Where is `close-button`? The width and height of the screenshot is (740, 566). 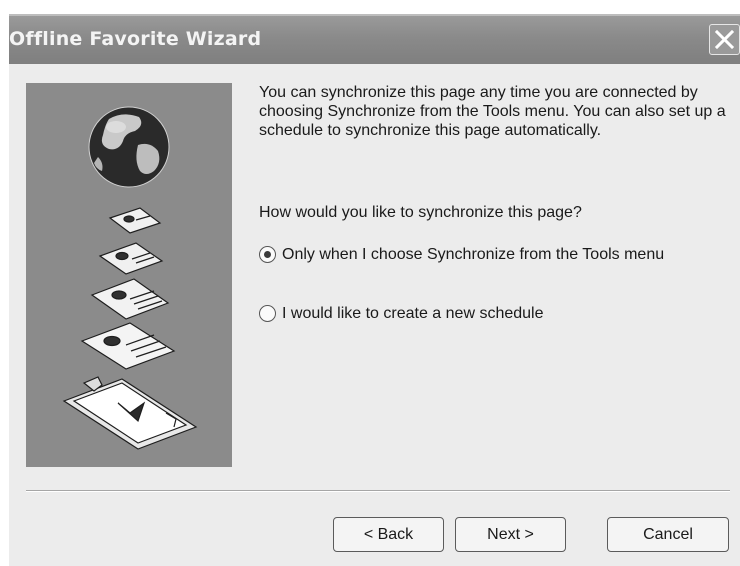 close-button is located at coordinates (724, 39).